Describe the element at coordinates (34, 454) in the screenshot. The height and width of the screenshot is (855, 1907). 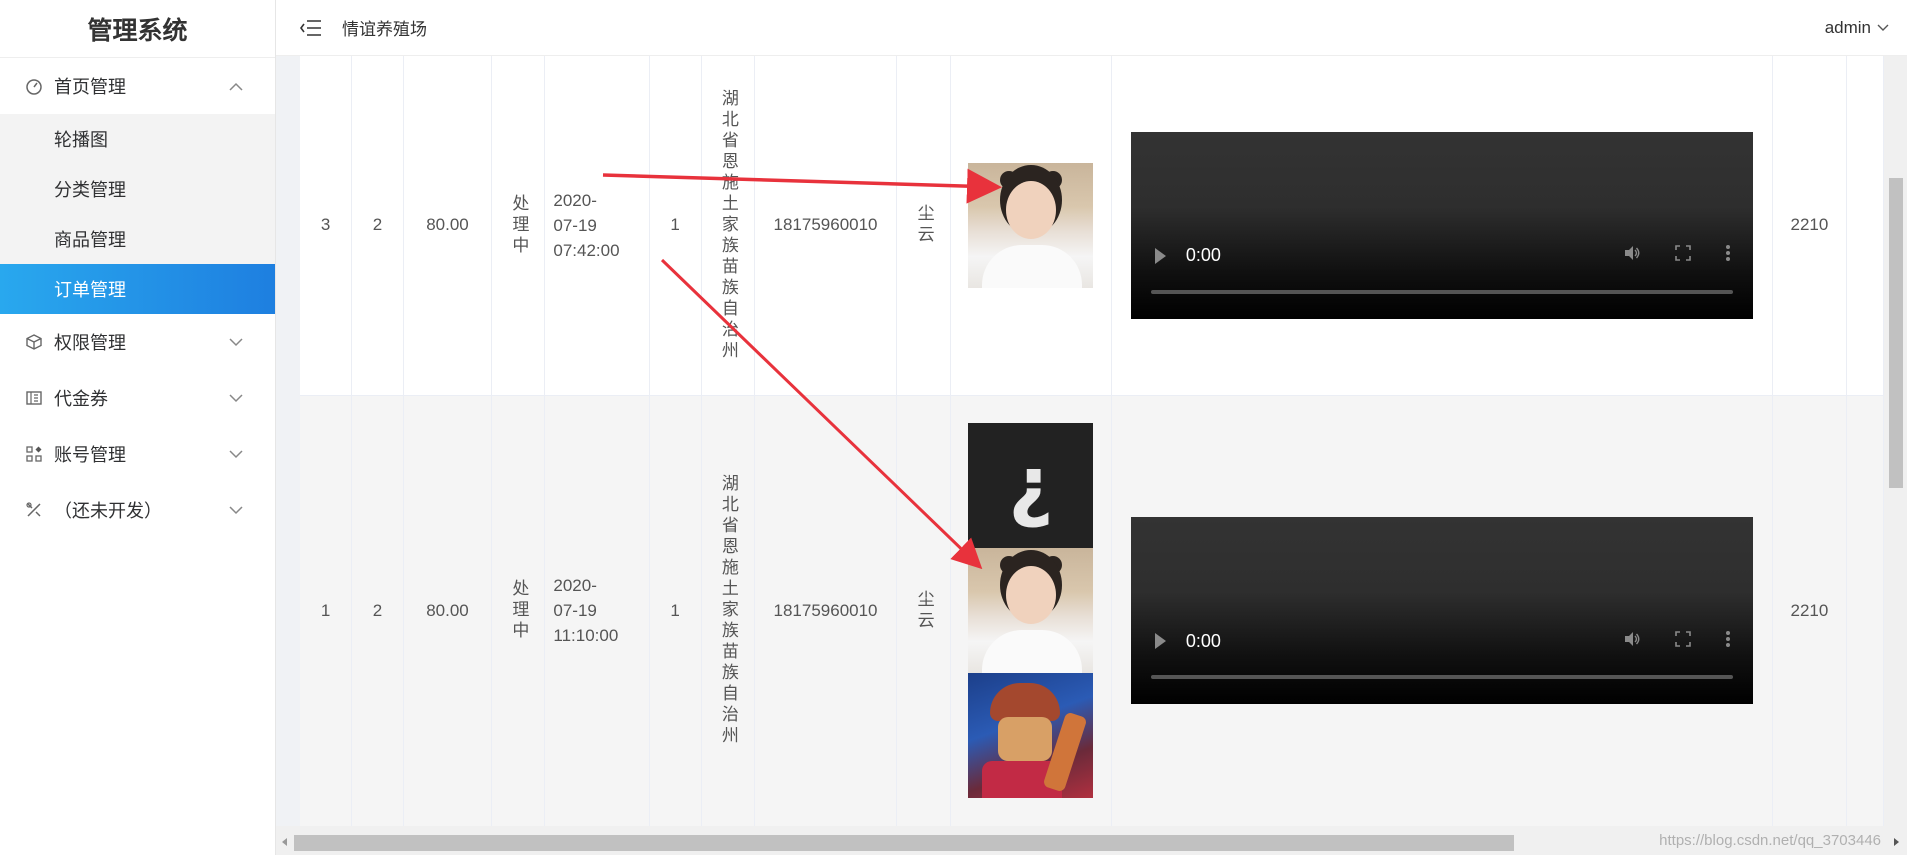
I see `grid-icon` at that location.